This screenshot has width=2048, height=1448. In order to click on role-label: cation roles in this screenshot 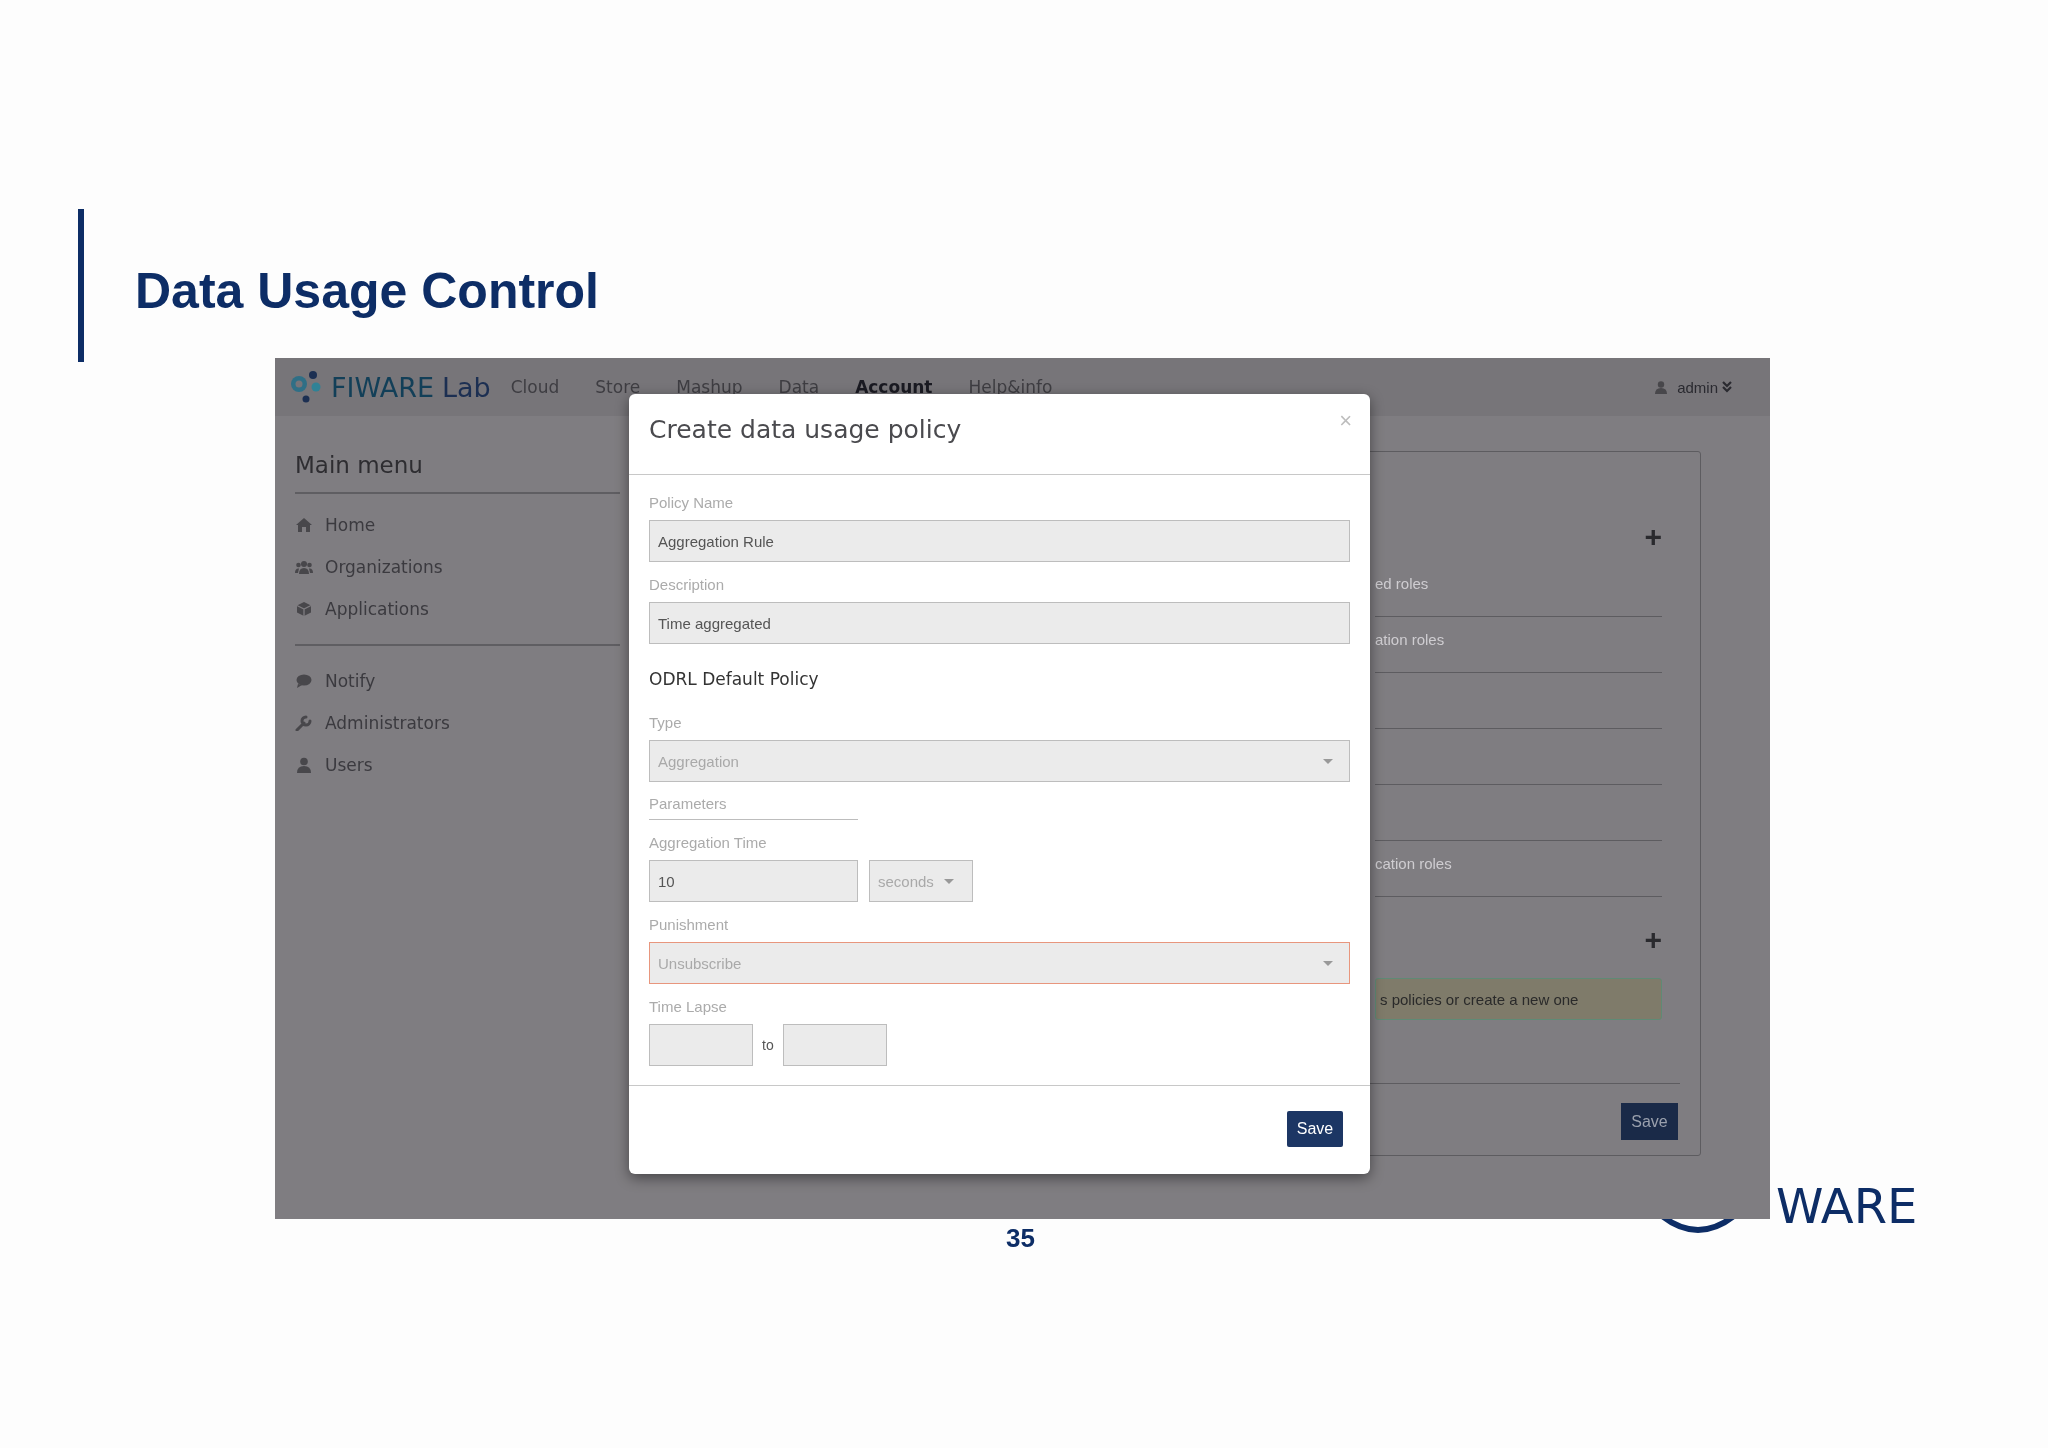, I will do `click(1413, 863)`.